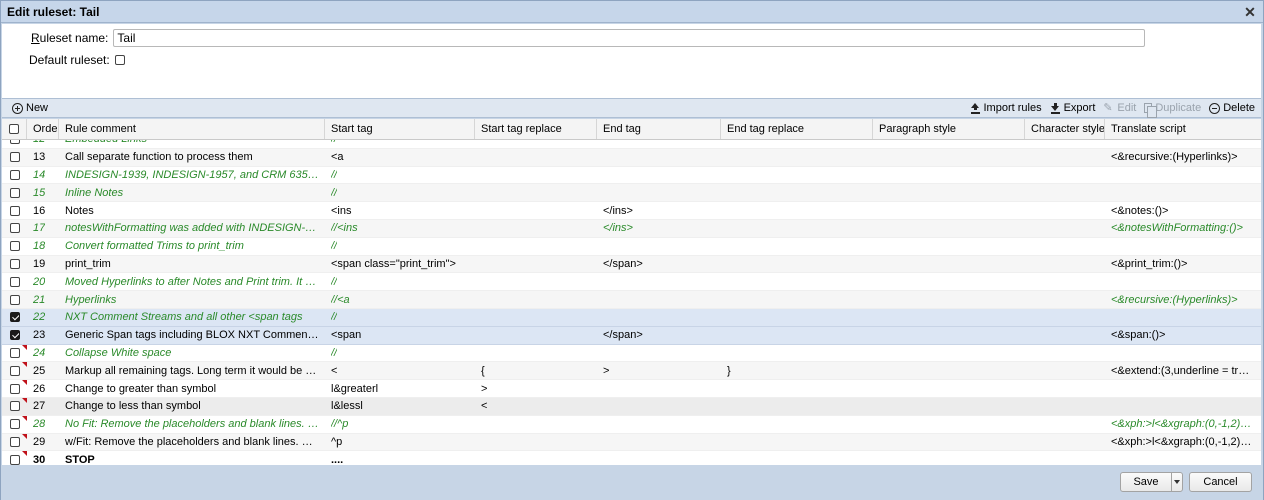 This screenshot has height=500, width=1264. What do you see at coordinates (659, 264) in the screenshot?
I see `end-tag-cell: </span>` at bounding box center [659, 264].